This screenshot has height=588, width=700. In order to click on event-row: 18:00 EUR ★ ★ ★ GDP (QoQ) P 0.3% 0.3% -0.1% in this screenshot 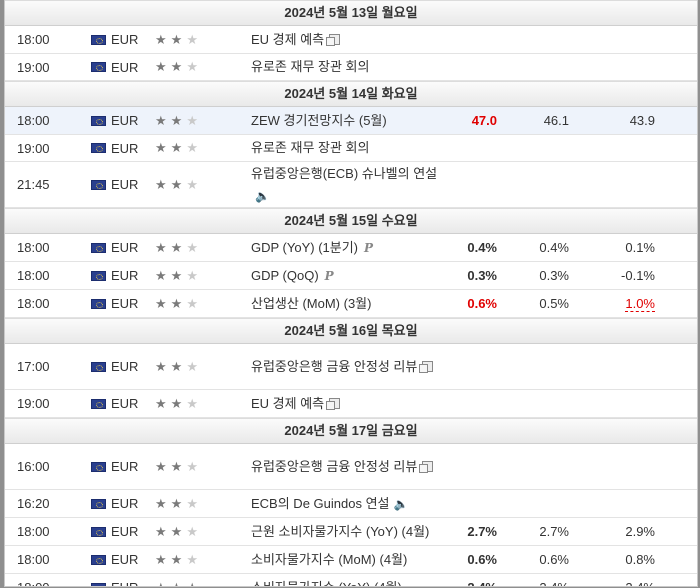, I will do `click(351, 276)`.